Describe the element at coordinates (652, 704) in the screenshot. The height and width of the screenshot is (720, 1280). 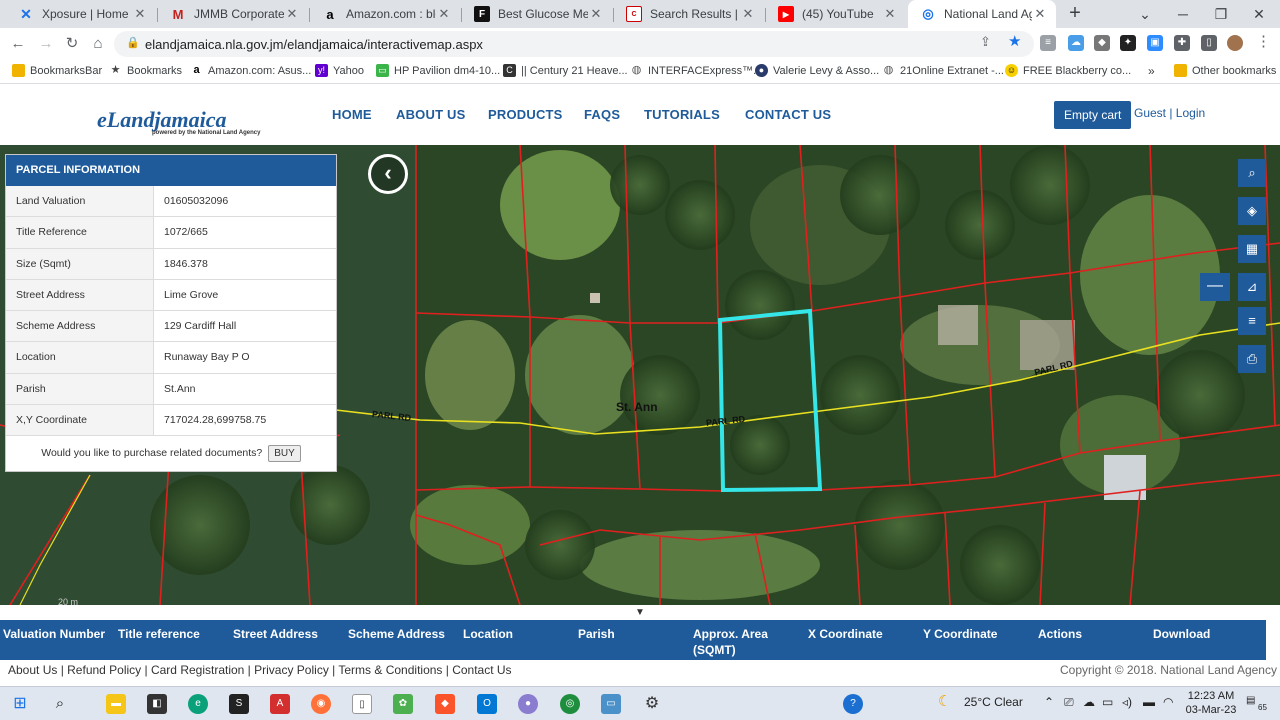
I see `settings-gear-icon: ⚙` at that location.